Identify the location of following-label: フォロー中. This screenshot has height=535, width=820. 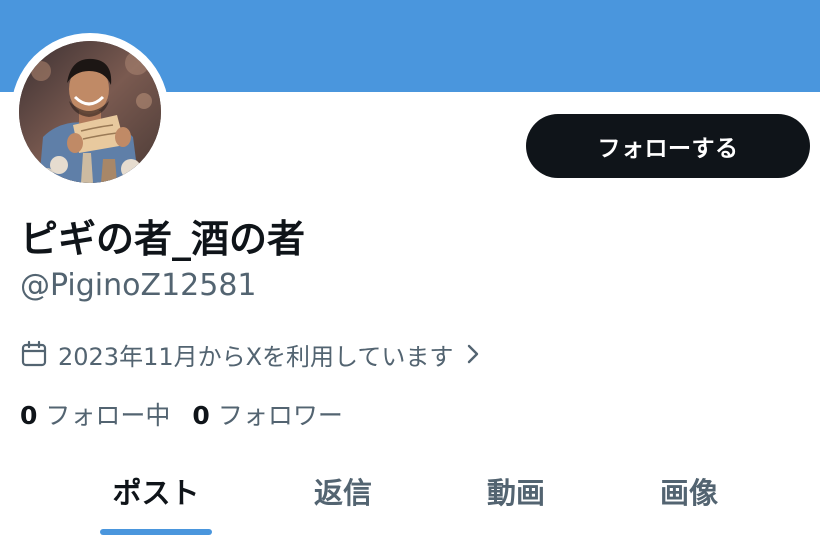
(108, 415).